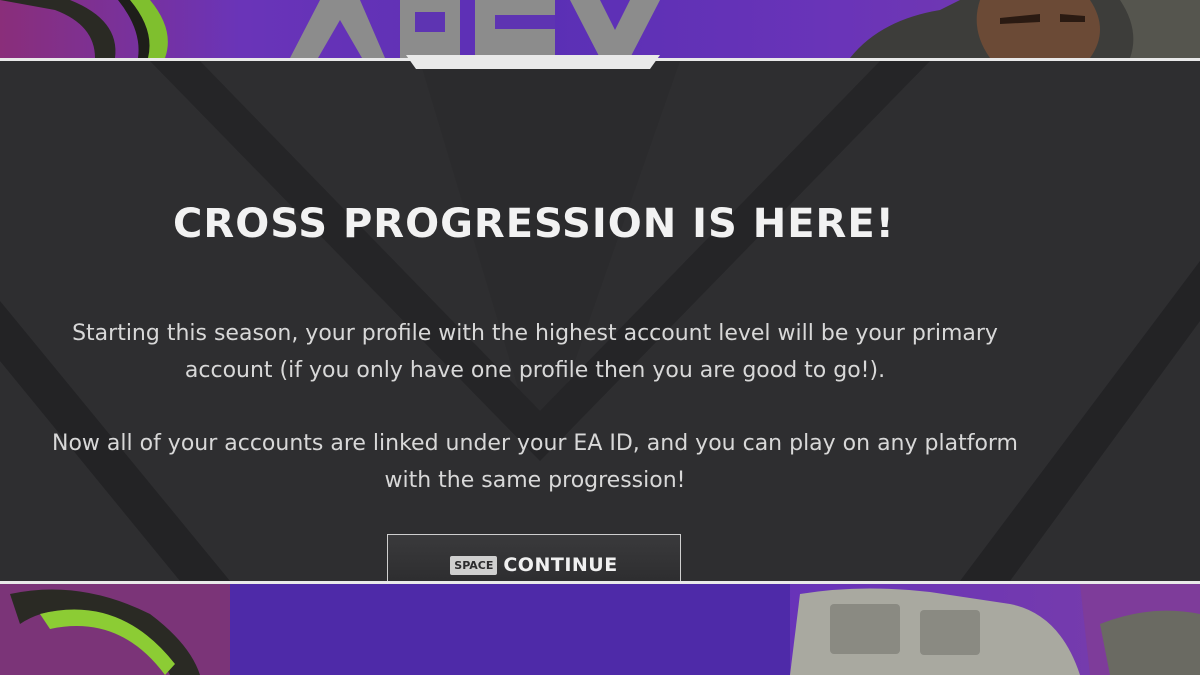  I want to click on background-art-top, so click(600, 29).